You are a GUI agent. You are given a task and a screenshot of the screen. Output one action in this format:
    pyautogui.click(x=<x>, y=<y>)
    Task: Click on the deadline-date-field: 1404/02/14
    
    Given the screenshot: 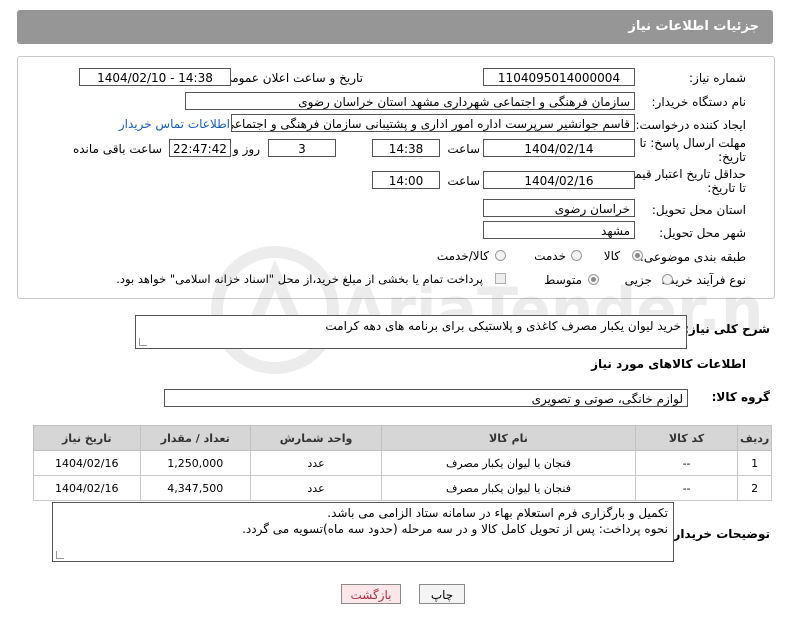 What is the action you would take?
    pyautogui.click(x=559, y=148)
    